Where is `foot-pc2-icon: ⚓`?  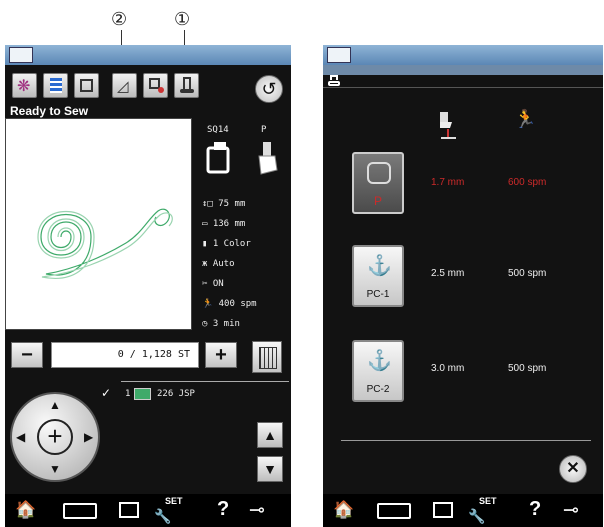 foot-pc2-icon: ⚓ is located at coordinates (379, 361).